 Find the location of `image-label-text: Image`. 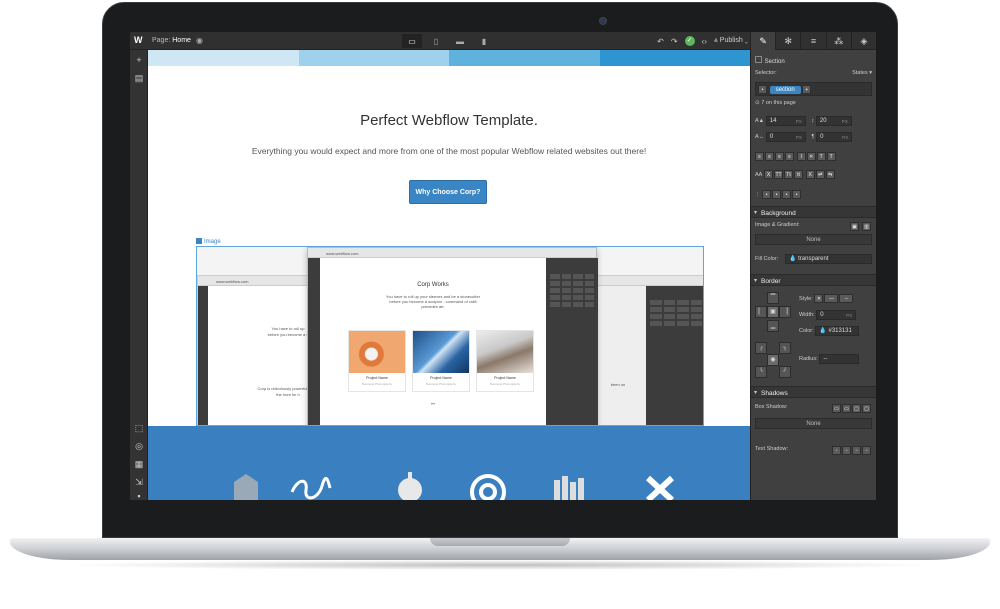

image-label-text: Image is located at coordinates (212, 242).